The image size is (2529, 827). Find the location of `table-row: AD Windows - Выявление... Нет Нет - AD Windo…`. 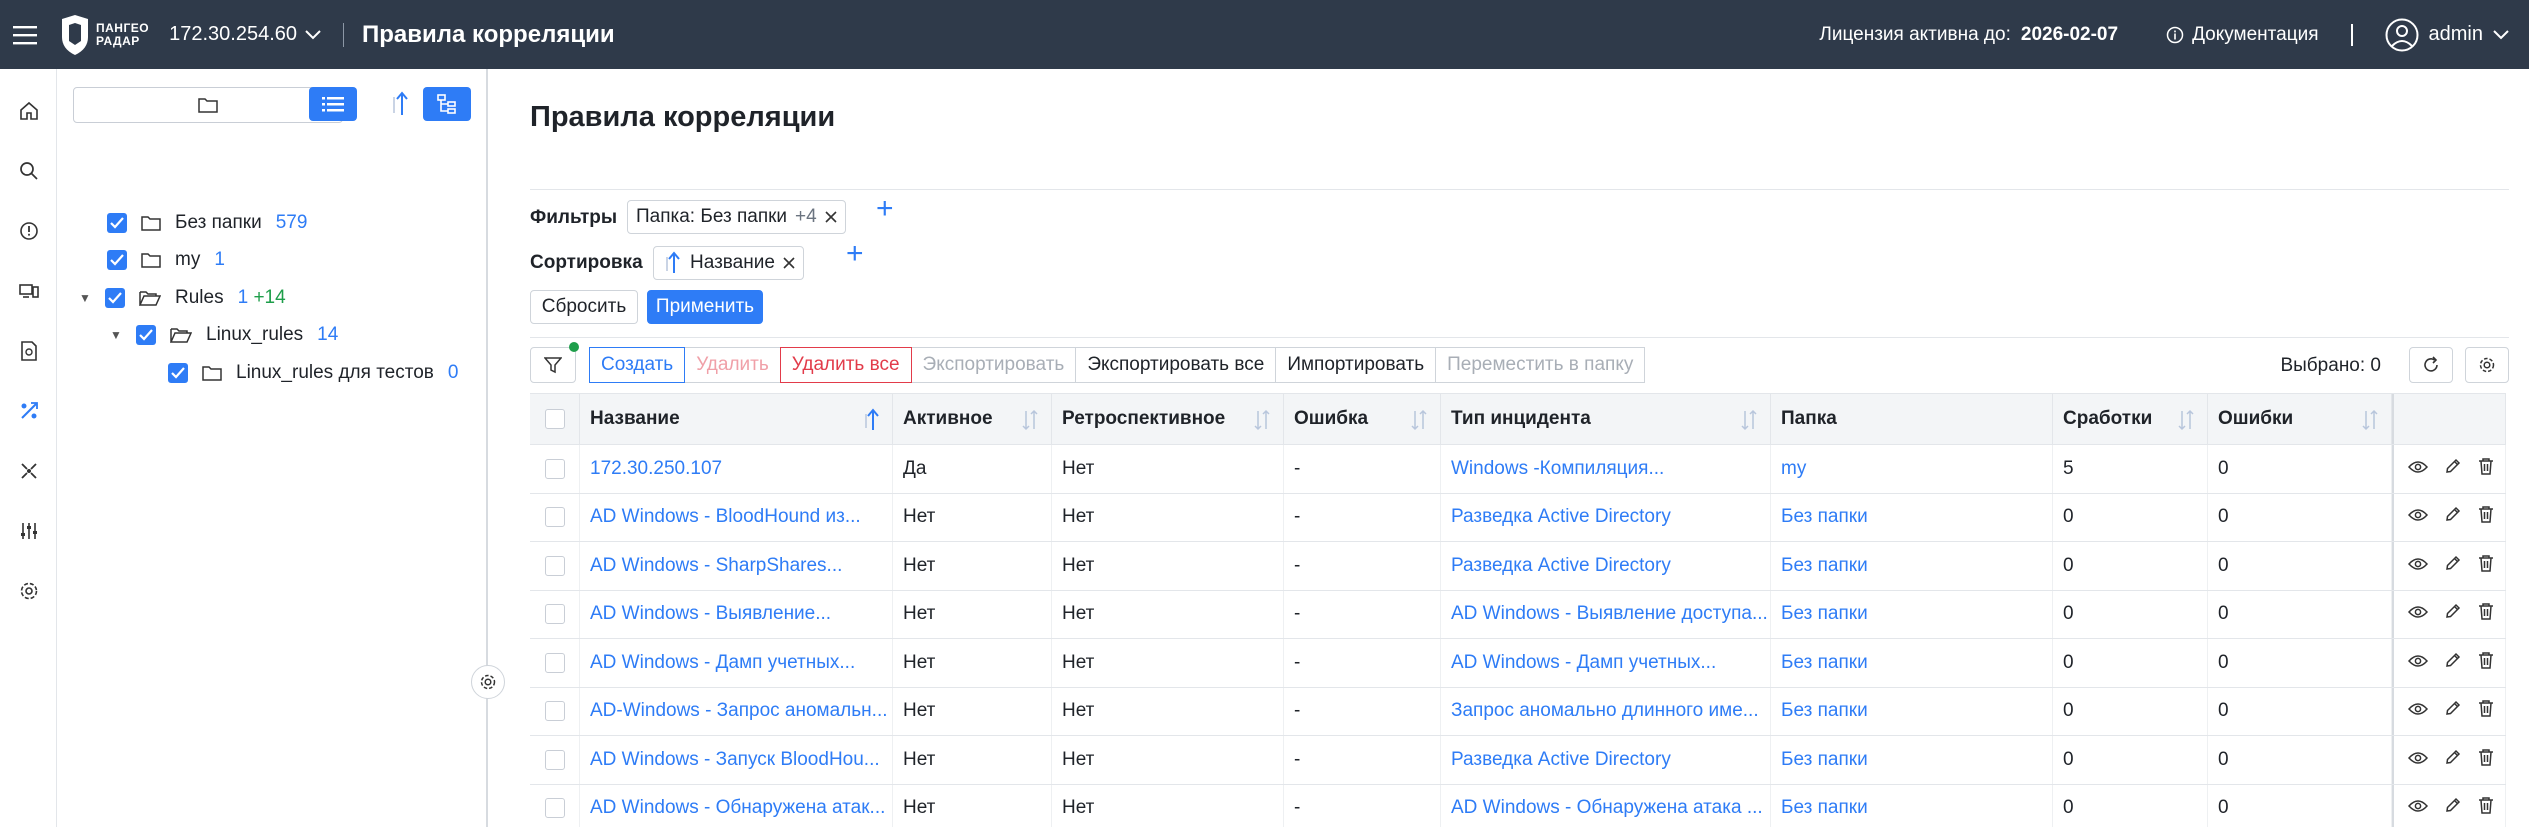

table-row: AD Windows - Выявление... Нет Нет - AD Windo… is located at coordinates (1518, 614).